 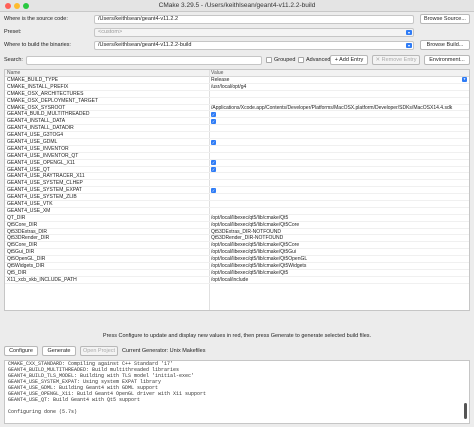 I want to click on preset-select: <custom> ▾, so click(x=254, y=32).